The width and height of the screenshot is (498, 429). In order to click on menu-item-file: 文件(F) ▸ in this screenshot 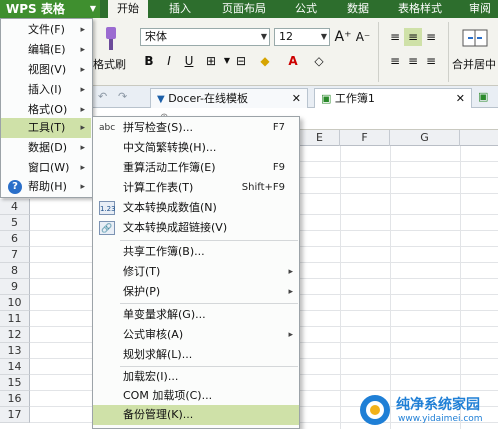, I will do `click(46, 30)`.